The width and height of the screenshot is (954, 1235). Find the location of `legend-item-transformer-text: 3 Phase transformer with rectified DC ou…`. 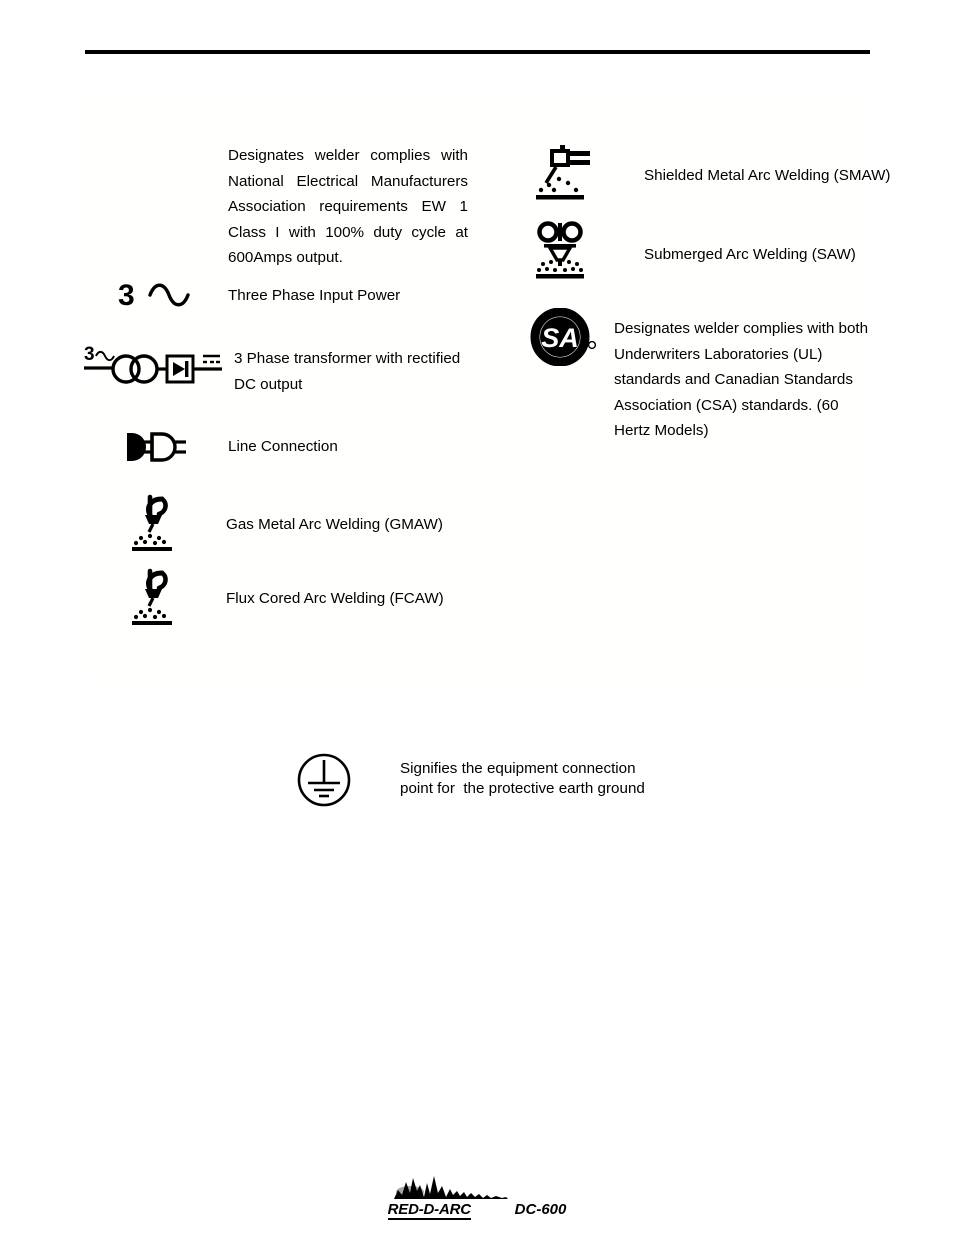

legend-item-transformer-text: 3 Phase transformer with rectified DC ou… is located at coordinates (347, 371).